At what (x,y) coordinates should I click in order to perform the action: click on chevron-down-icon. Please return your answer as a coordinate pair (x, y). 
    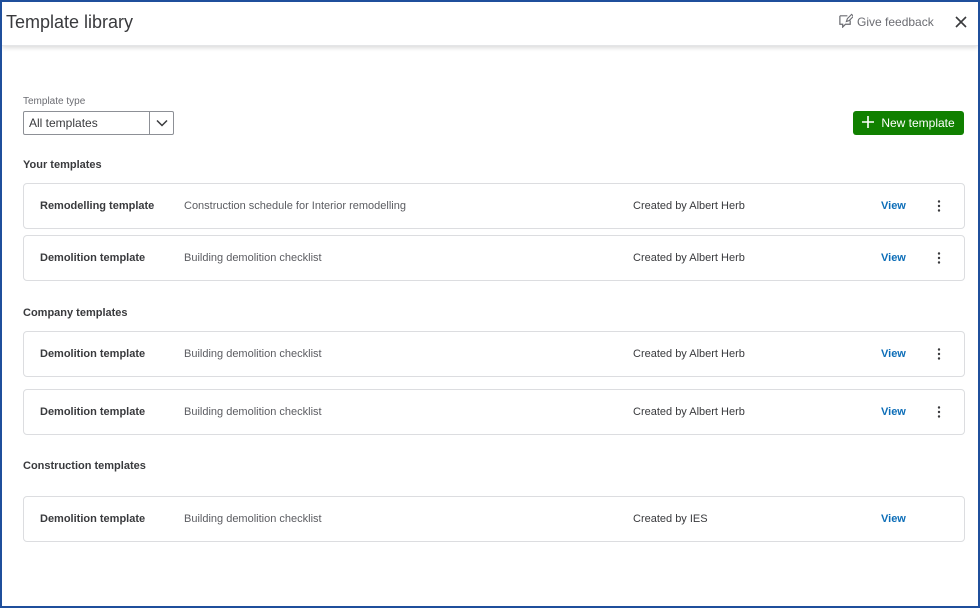
    Looking at the image, I should click on (161, 123).